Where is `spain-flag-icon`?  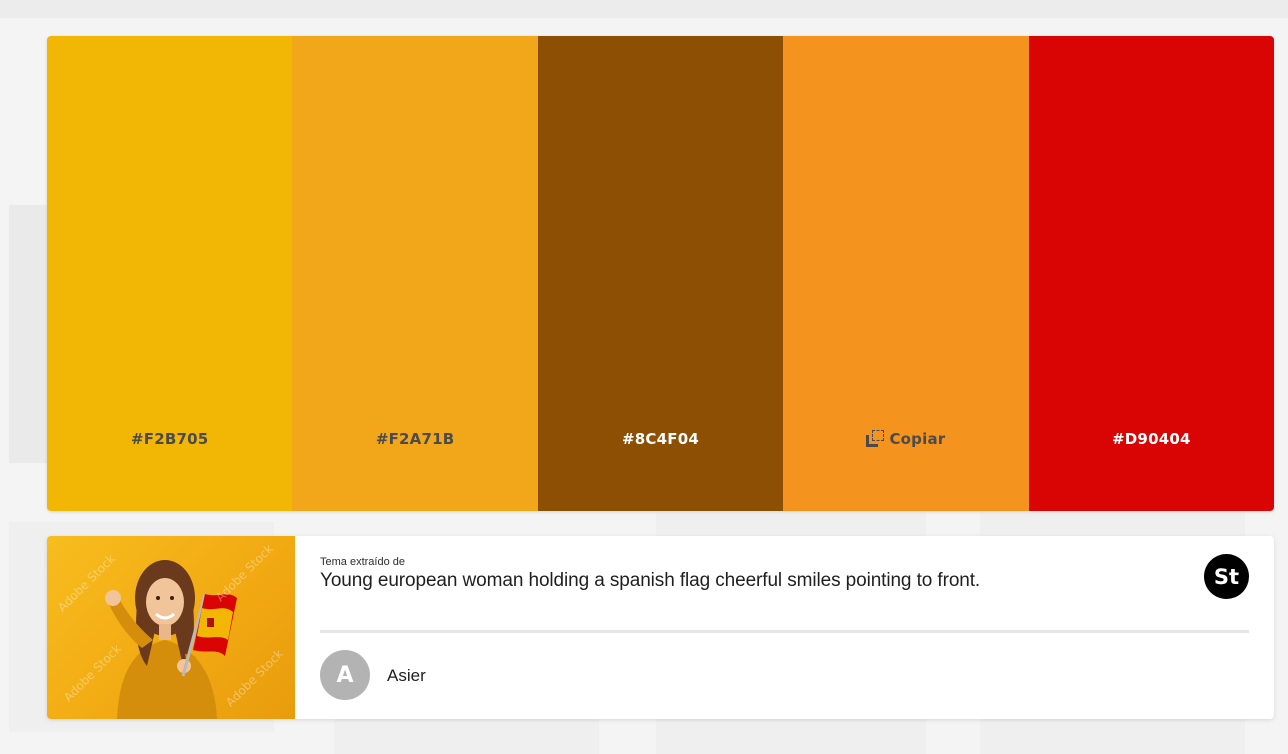
spain-flag-icon is located at coordinates (215, 625).